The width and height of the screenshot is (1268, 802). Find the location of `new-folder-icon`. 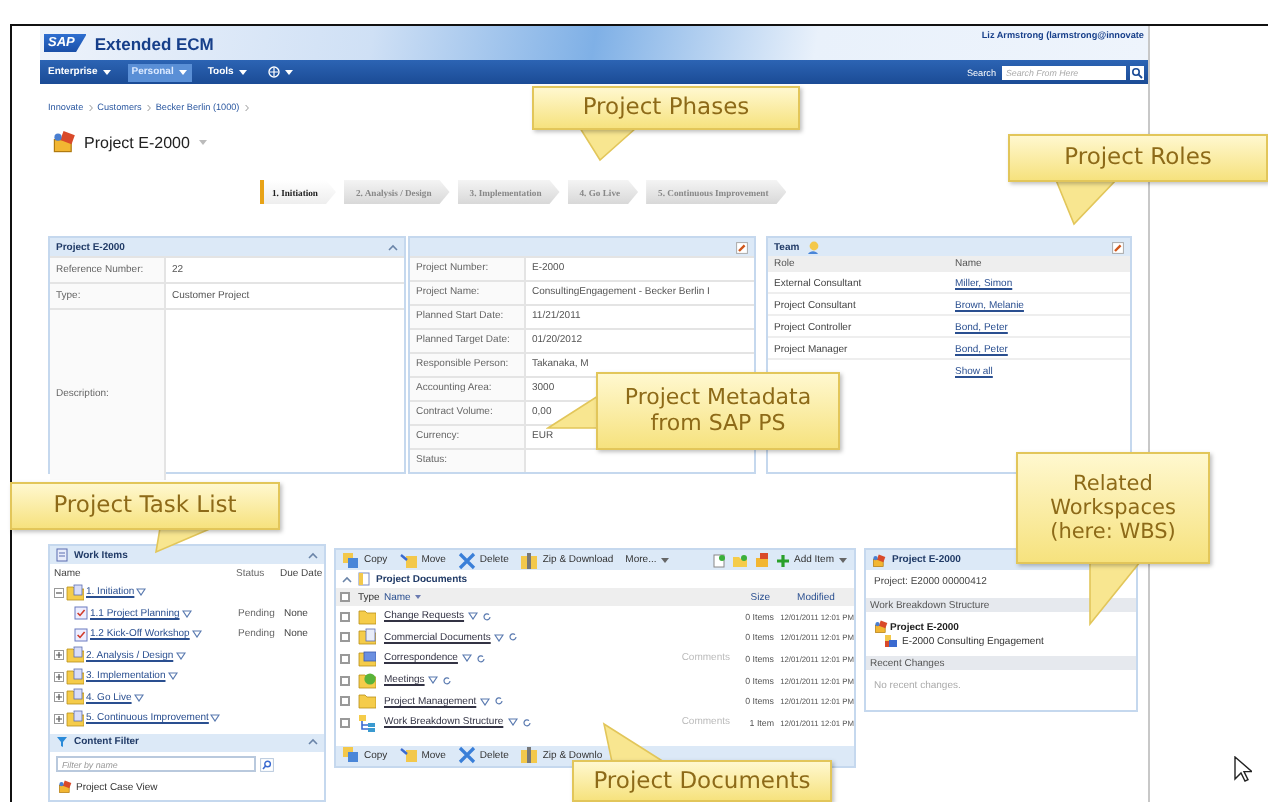

new-folder-icon is located at coordinates (739, 560).